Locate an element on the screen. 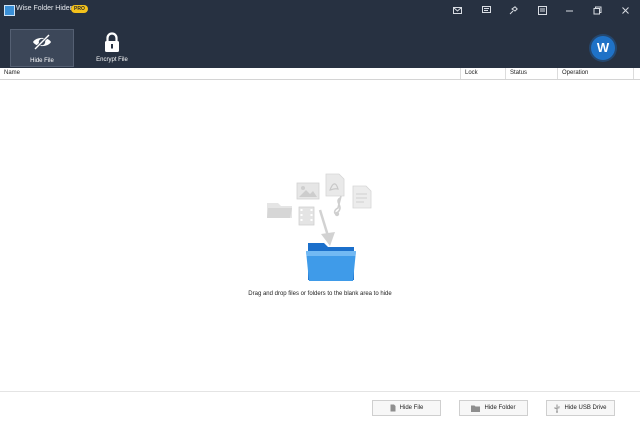 The image size is (640, 427). file-list-header: Name Lock Status Operation is located at coordinates (320, 74).